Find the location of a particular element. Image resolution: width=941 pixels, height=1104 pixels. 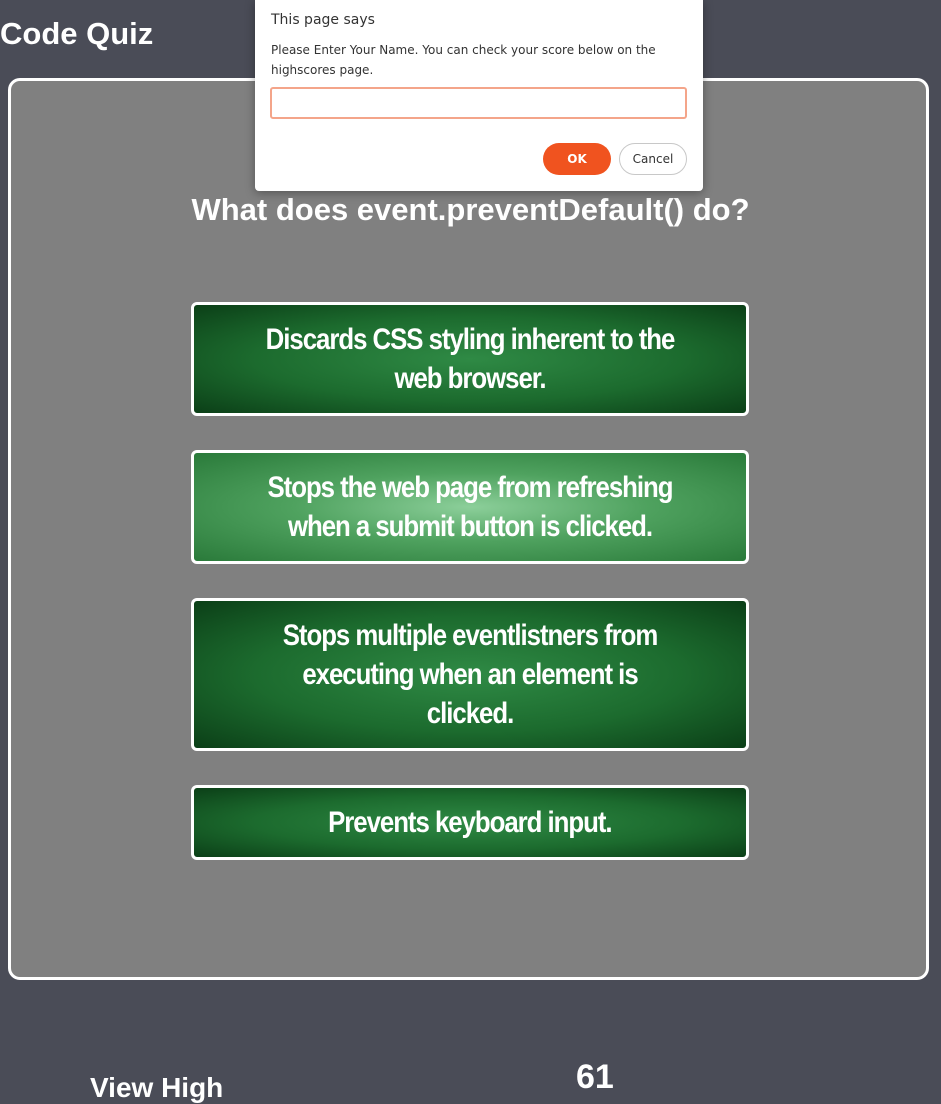

name-input is located at coordinates (478, 103).